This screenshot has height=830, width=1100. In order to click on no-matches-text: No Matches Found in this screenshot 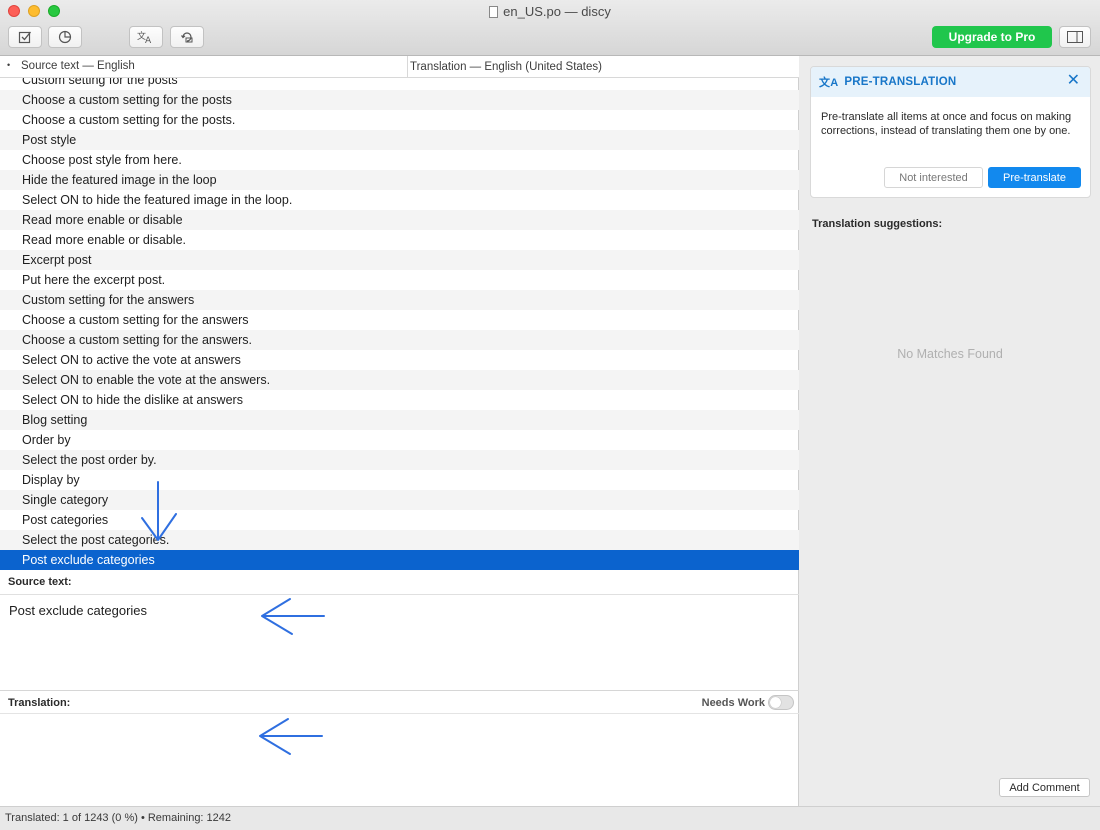, I will do `click(950, 354)`.